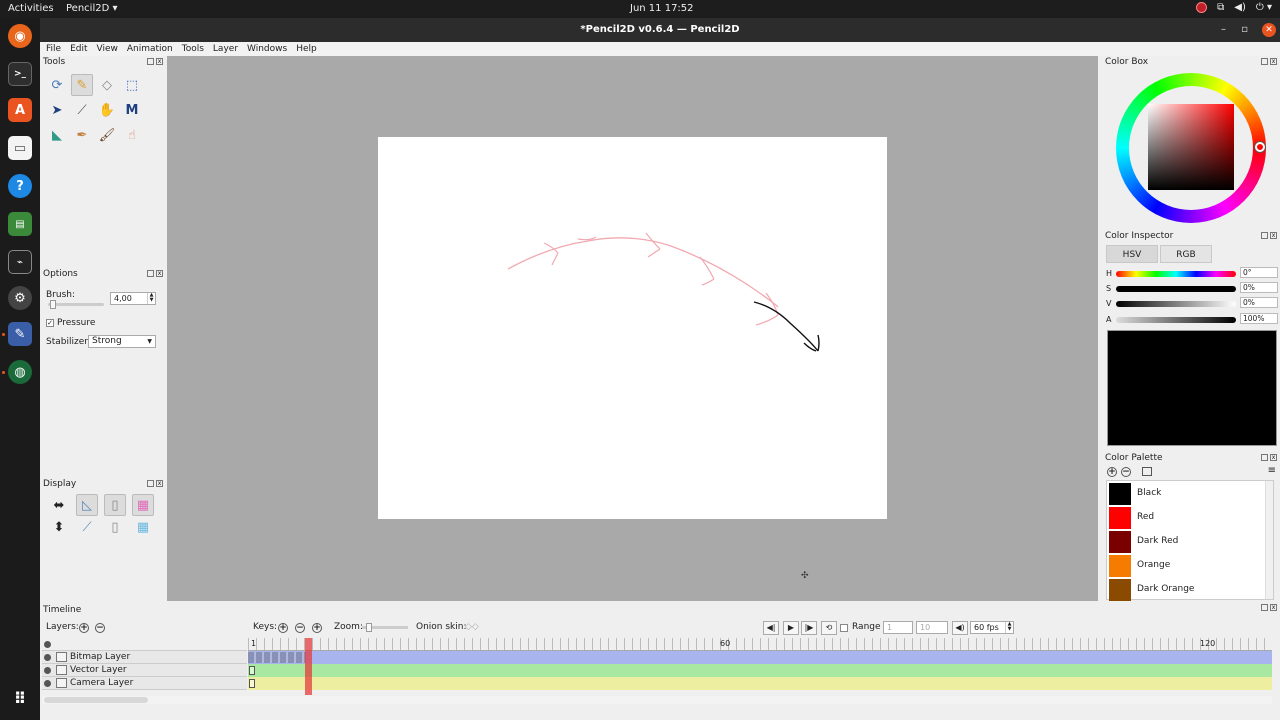  Describe the element at coordinates (1112, 472) in the screenshot. I see `add-color-icon: +` at that location.